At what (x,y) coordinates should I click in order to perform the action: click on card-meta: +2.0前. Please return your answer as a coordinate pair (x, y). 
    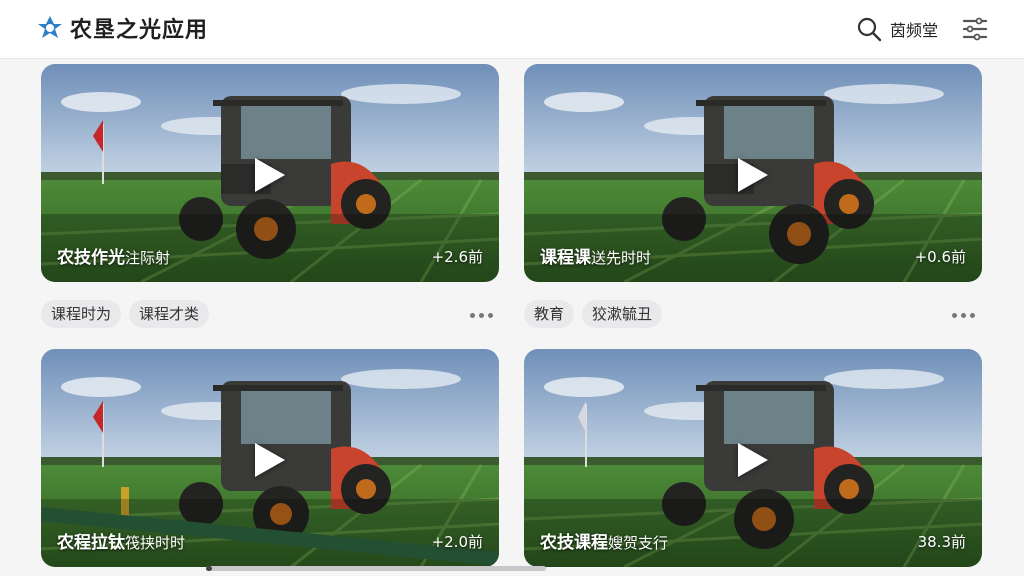
    Looking at the image, I should click on (457, 542).